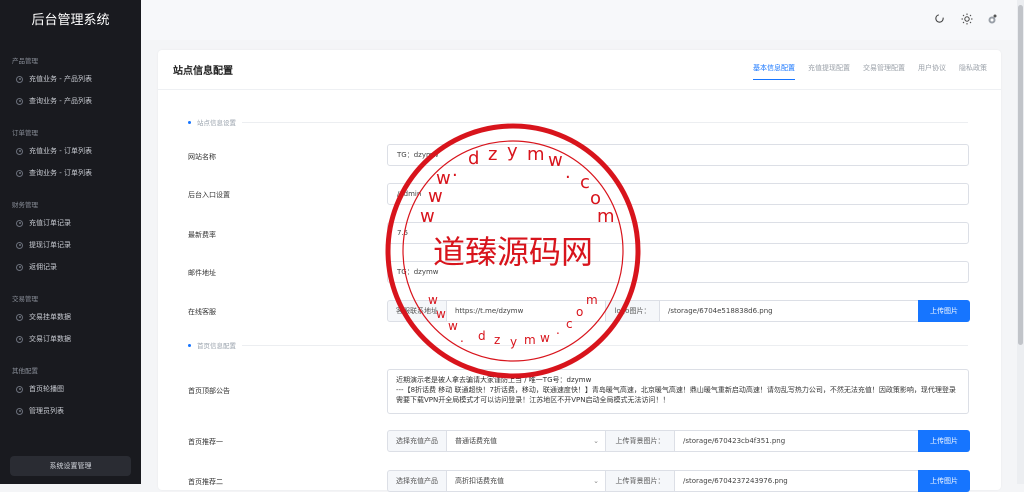  What do you see at coordinates (973, 71) in the screenshot?
I see `tab-privacy-policy: 隐私政策` at bounding box center [973, 71].